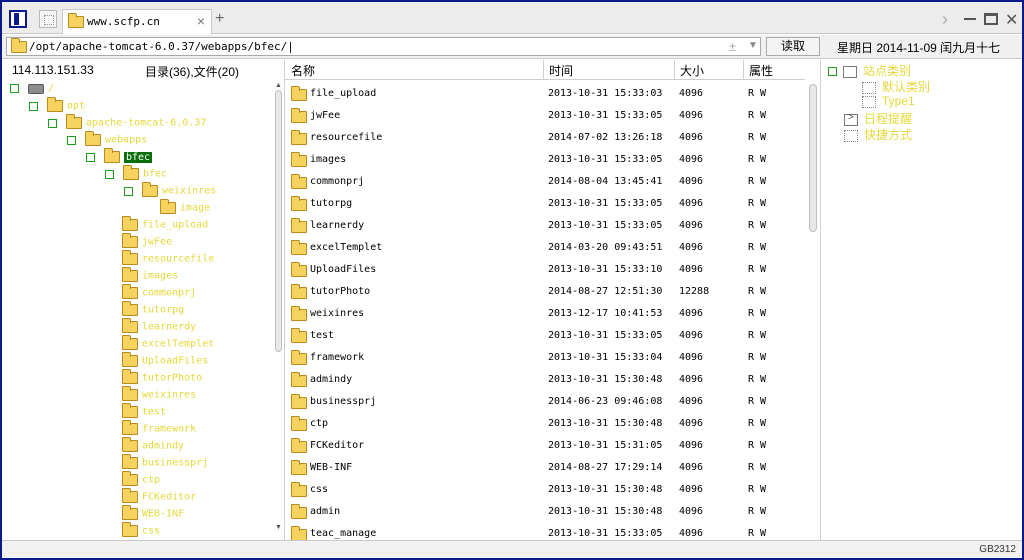 Image resolution: width=1024 pixels, height=560 pixels. What do you see at coordinates (127, 123) in the screenshot?
I see `tree-node: apache-tomcat-6.0.37` at bounding box center [127, 123].